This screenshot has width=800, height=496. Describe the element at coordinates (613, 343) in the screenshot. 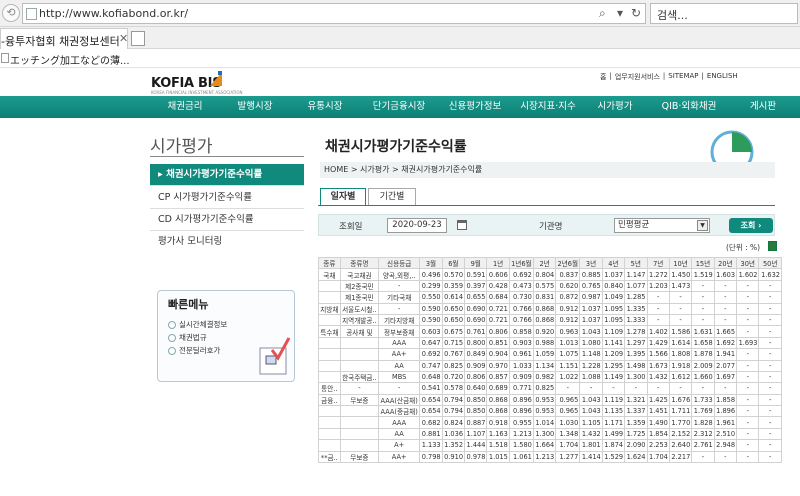

I see `table-cell: 1.141` at that location.